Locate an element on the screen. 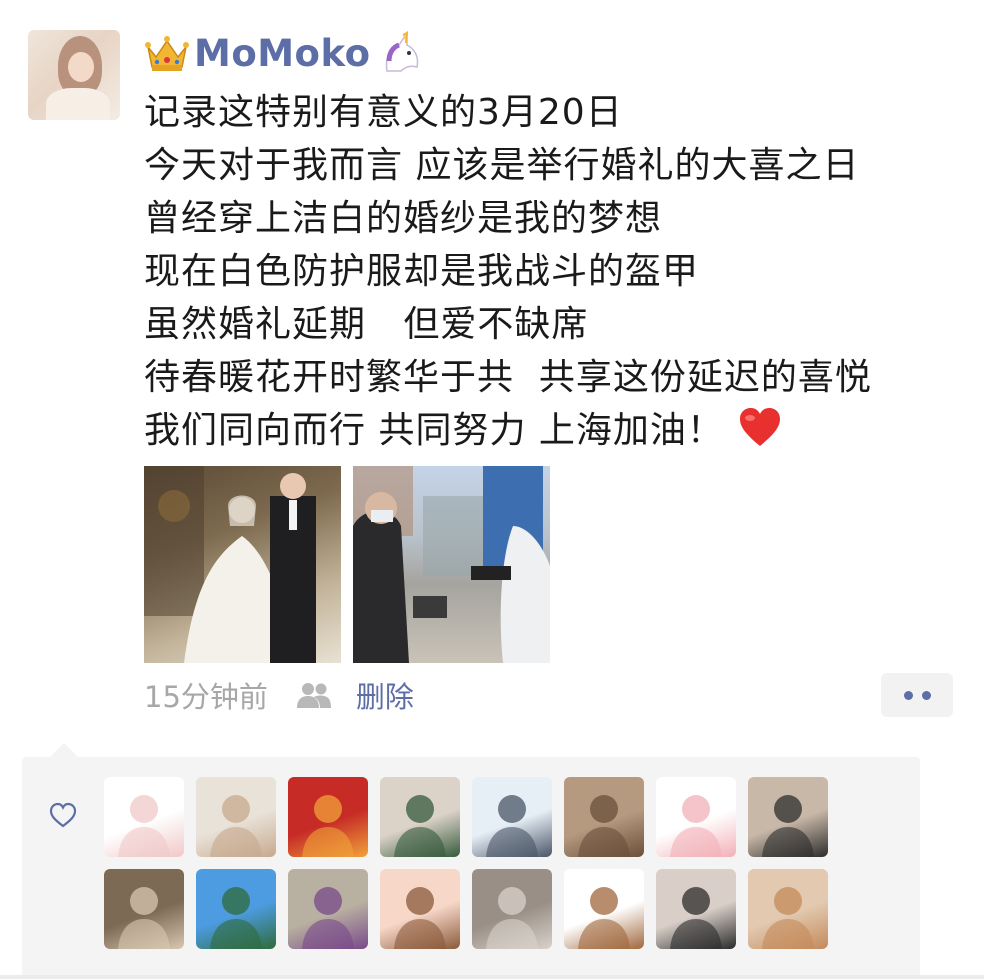 The image size is (984, 979). post-line-7: 我们同向而行 共同努力 上海加油！ is located at coordinates (554, 430).